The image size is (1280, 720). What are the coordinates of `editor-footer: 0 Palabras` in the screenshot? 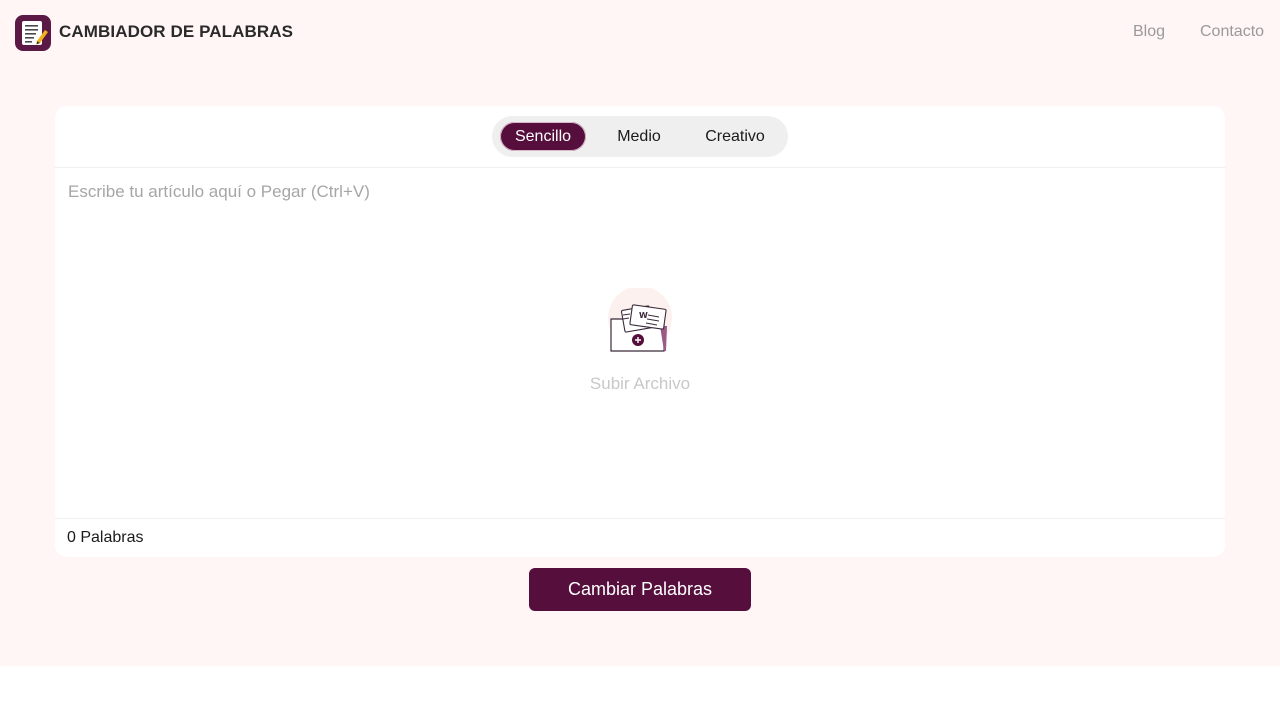 It's located at (640, 537).